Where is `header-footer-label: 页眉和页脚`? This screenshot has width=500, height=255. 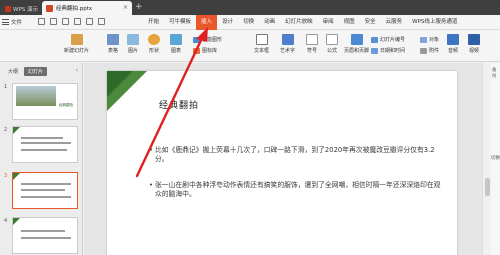
header-footer-label: 页眉和页脚 is located at coordinates (357, 51).